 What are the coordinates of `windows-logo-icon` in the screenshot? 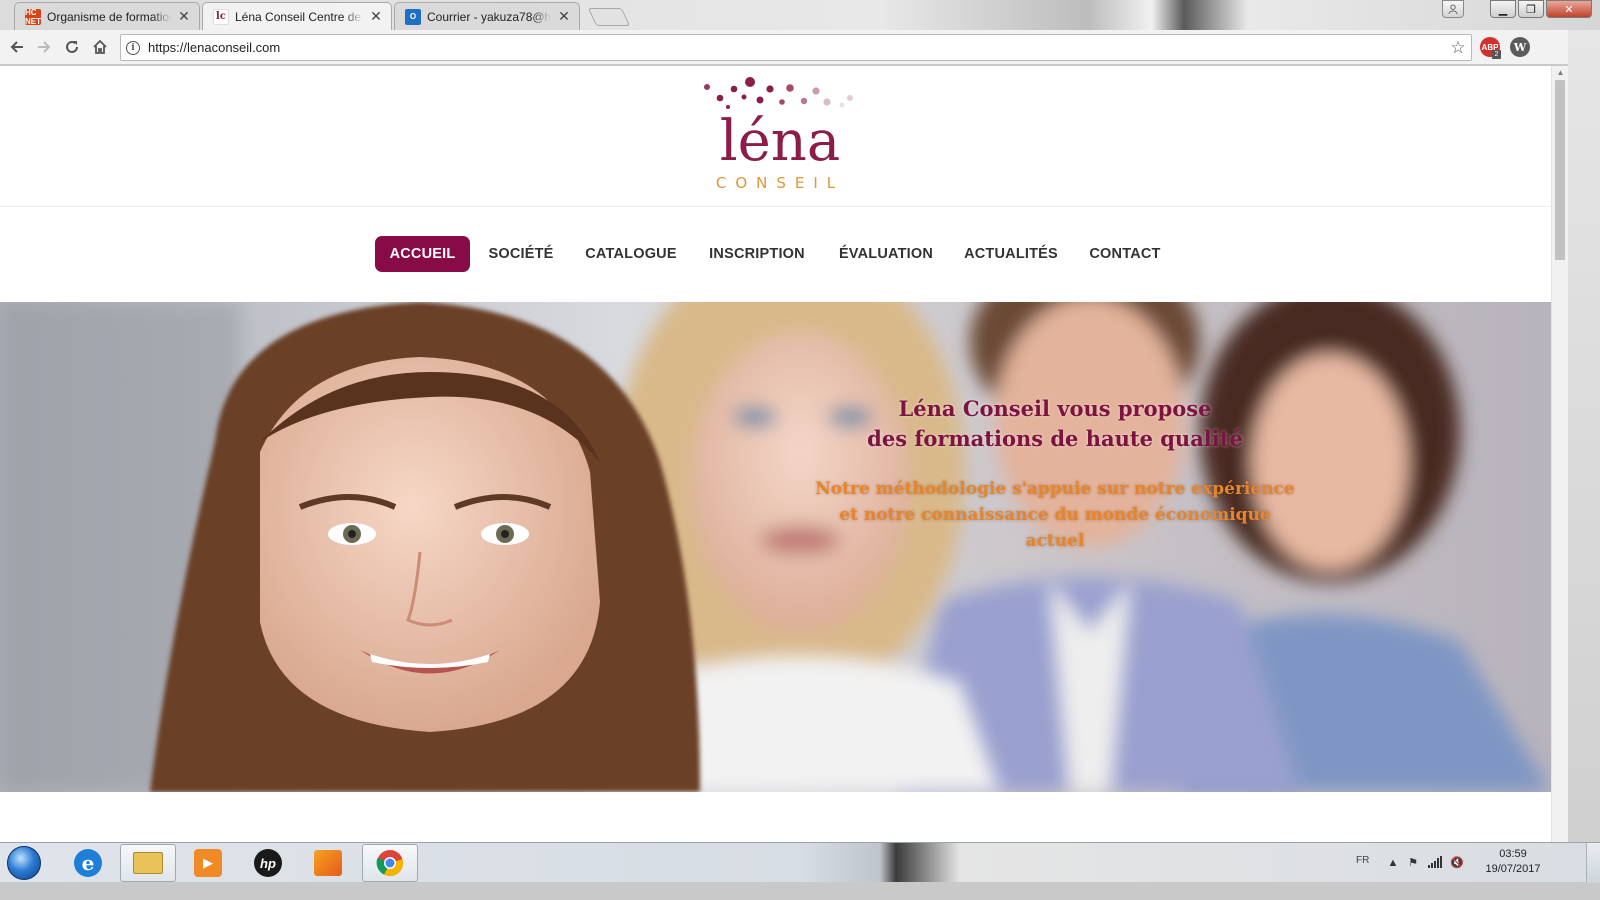 It's located at (24, 863).